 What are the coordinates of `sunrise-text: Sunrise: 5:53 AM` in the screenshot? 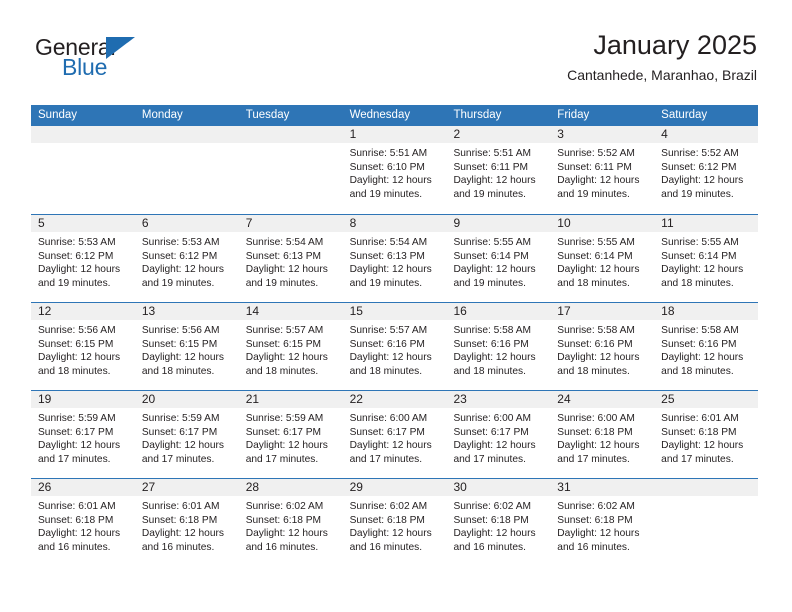 It's located at (180, 242).